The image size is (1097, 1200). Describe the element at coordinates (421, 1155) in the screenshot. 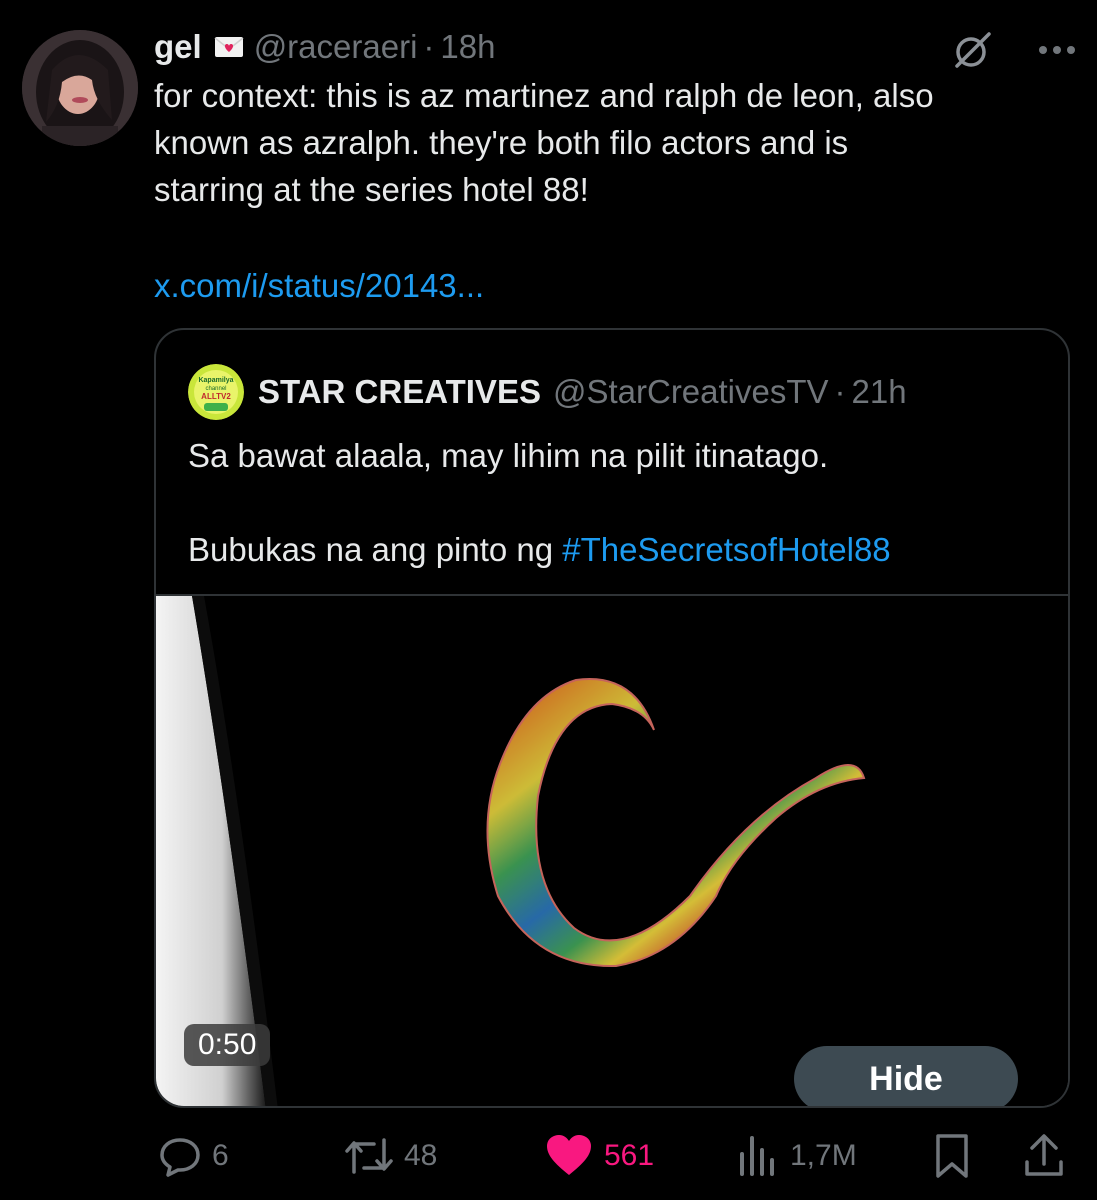

I see `repost-count: 48` at that location.